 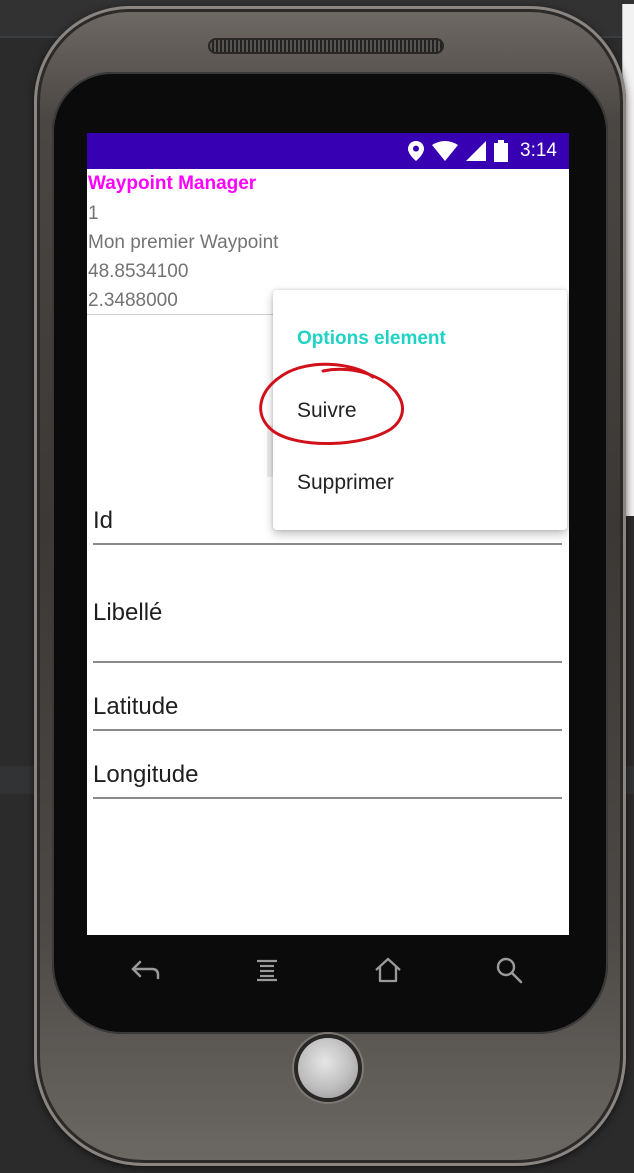 What do you see at coordinates (445, 151) in the screenshot?
I see `wifi-icon` at bounding box center [445, 151].